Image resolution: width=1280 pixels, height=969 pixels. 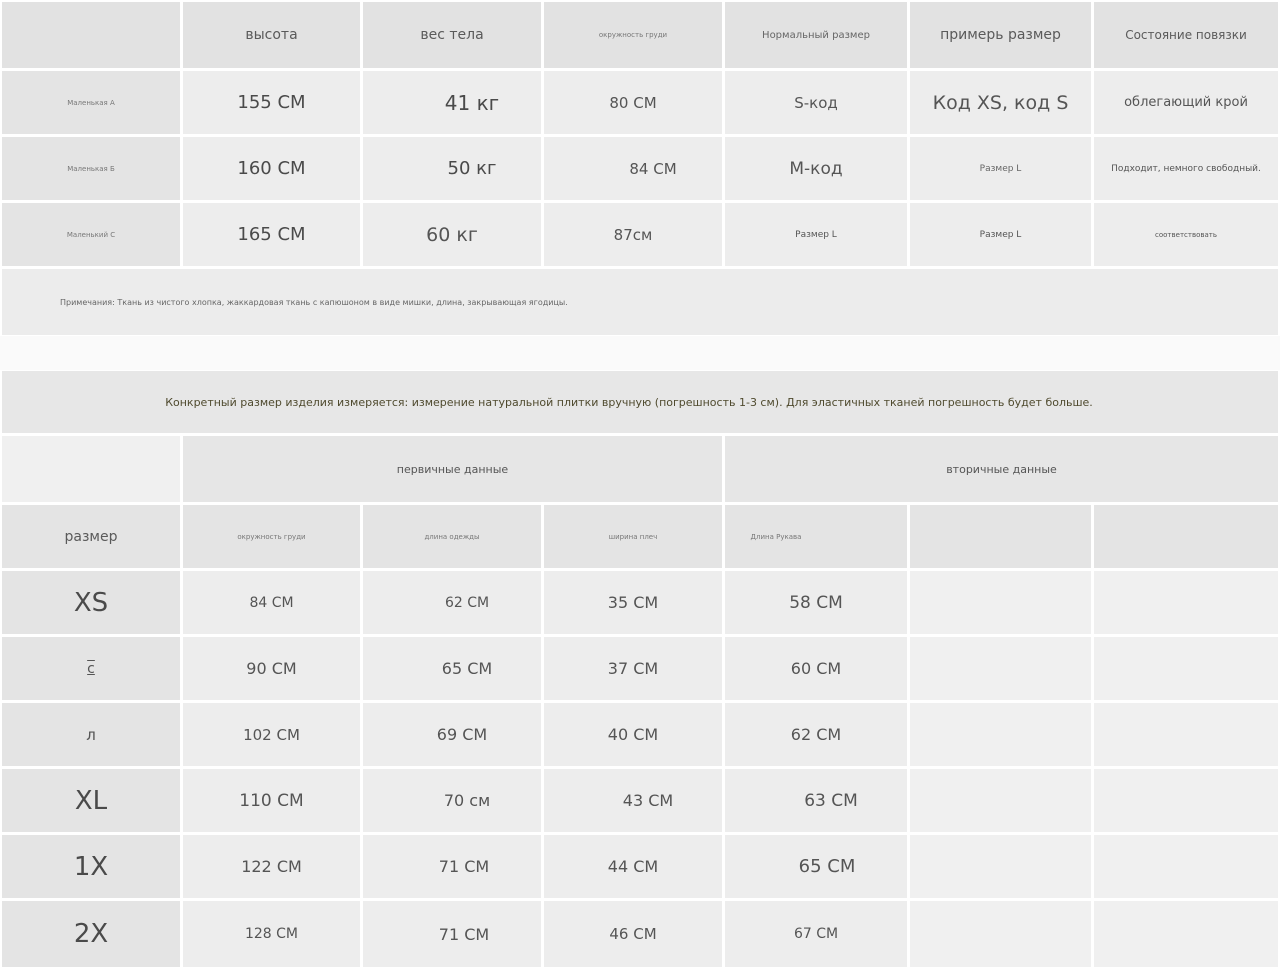 I want to click on cell-height-a: 155 СМ, so click(x=271, y=102).